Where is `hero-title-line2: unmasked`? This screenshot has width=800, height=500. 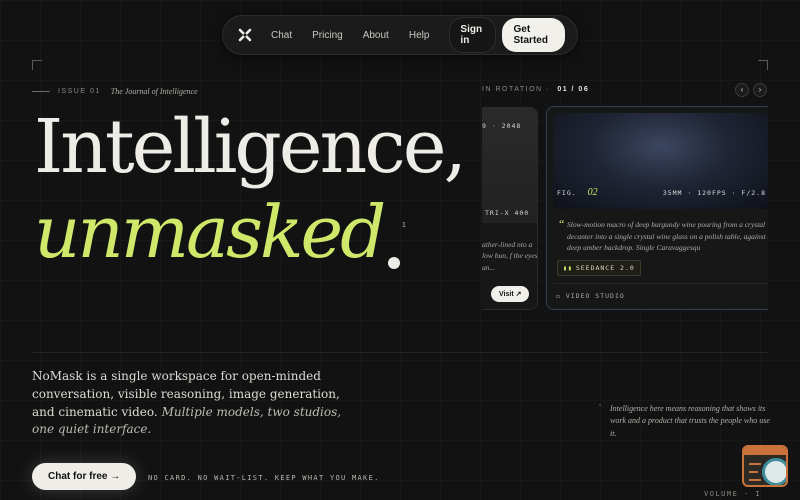
hero-title-line2: unmasked is located at coordinates (210, 232).